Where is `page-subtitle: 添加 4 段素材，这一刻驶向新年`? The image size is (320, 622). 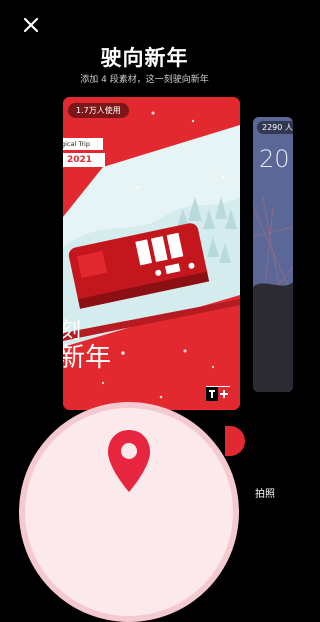 page-subtitle: 添加 4 段素材，这一刻驶向新年 is located at coordinates (144, 80).